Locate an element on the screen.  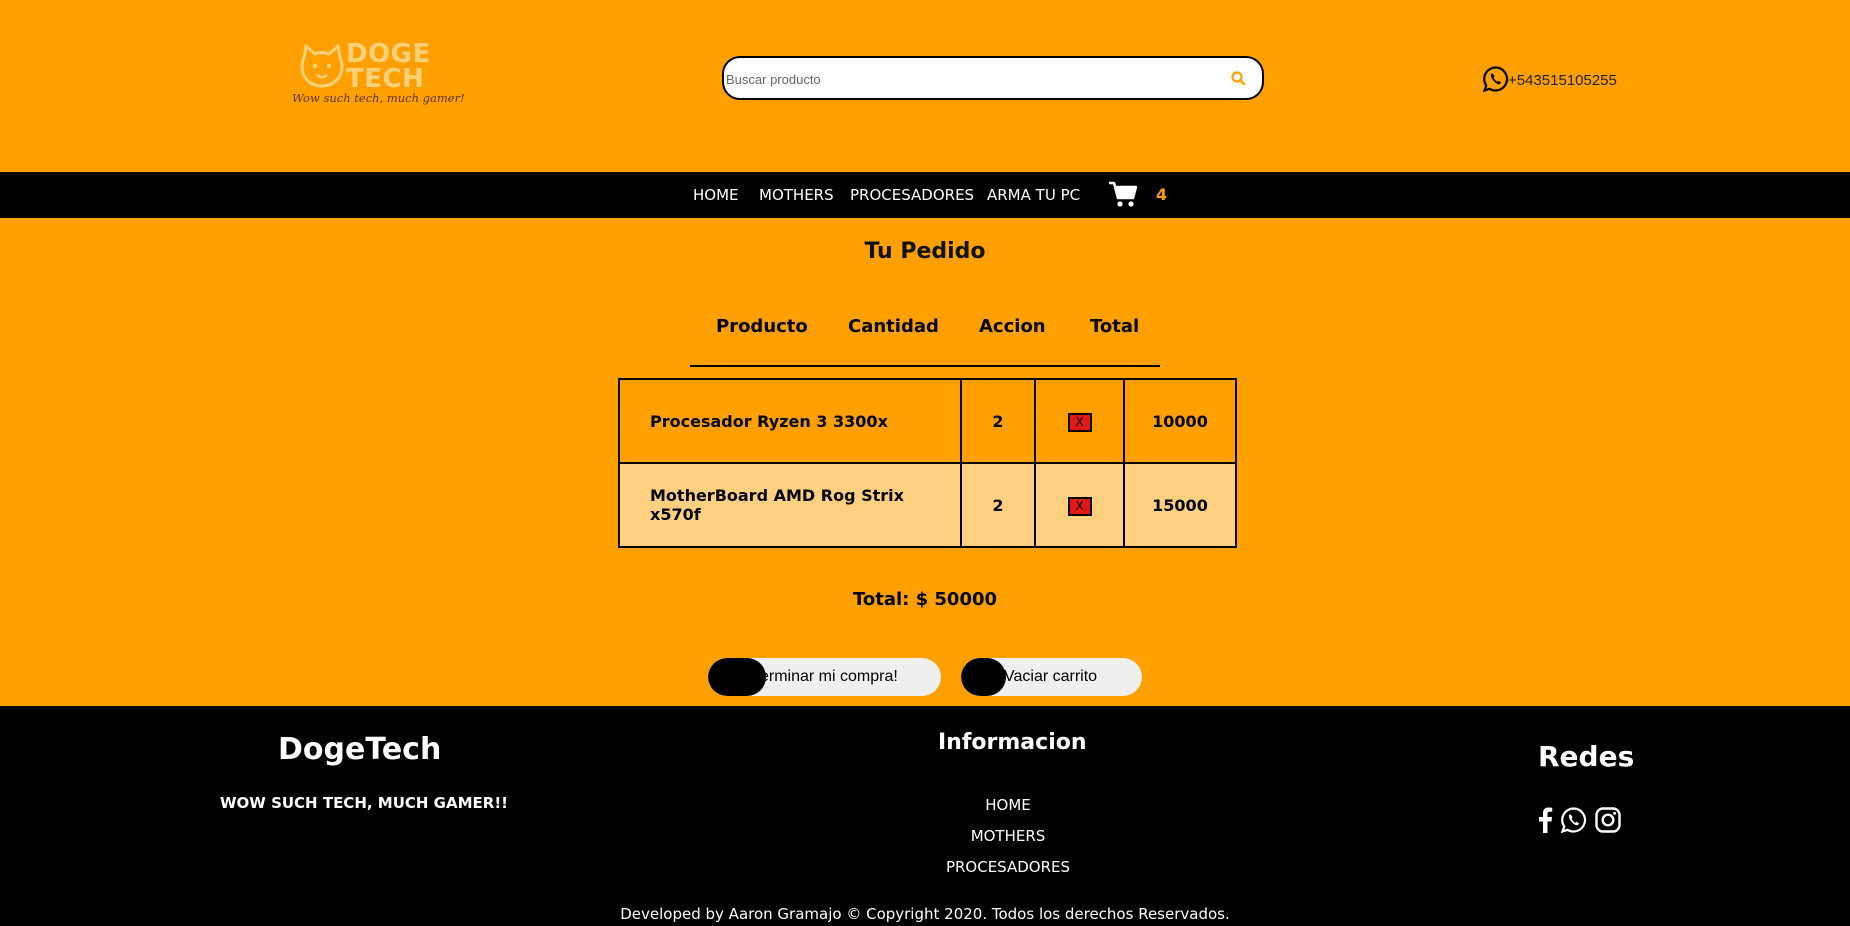
header-divider is located at coordinates (925, 366).